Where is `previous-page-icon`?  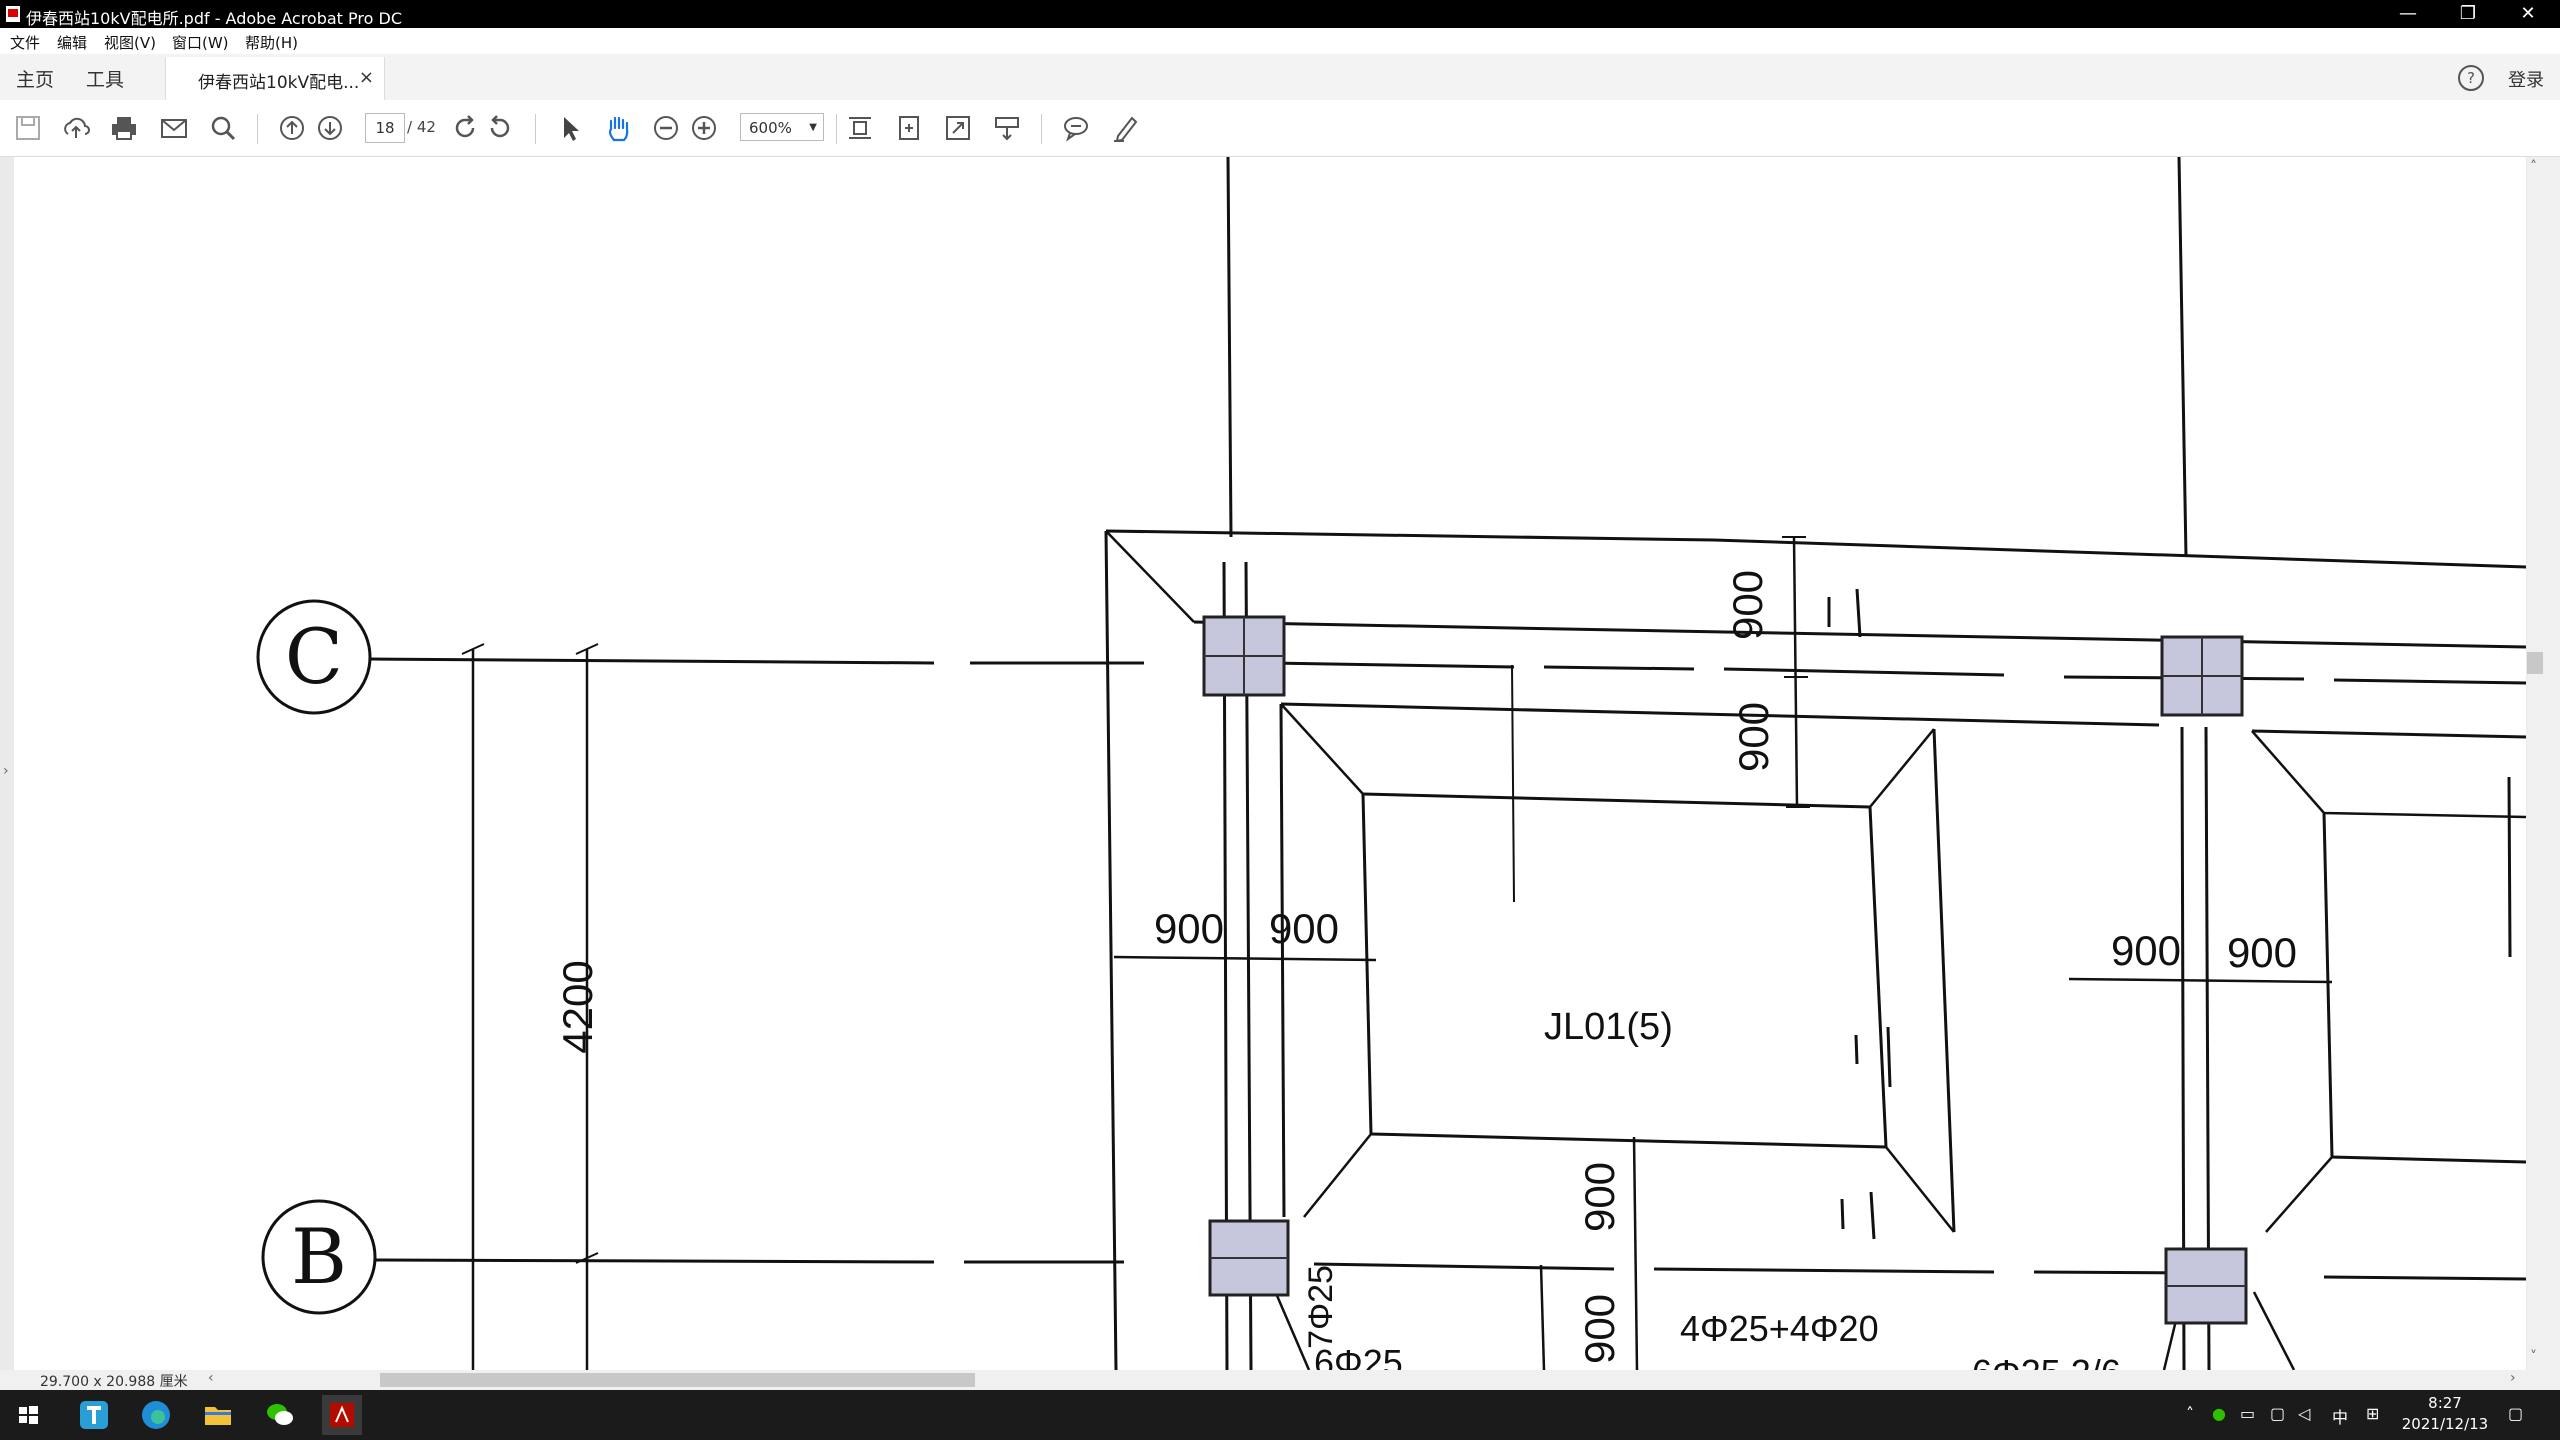 previous-page-icon is located at coordinates (292, 128).